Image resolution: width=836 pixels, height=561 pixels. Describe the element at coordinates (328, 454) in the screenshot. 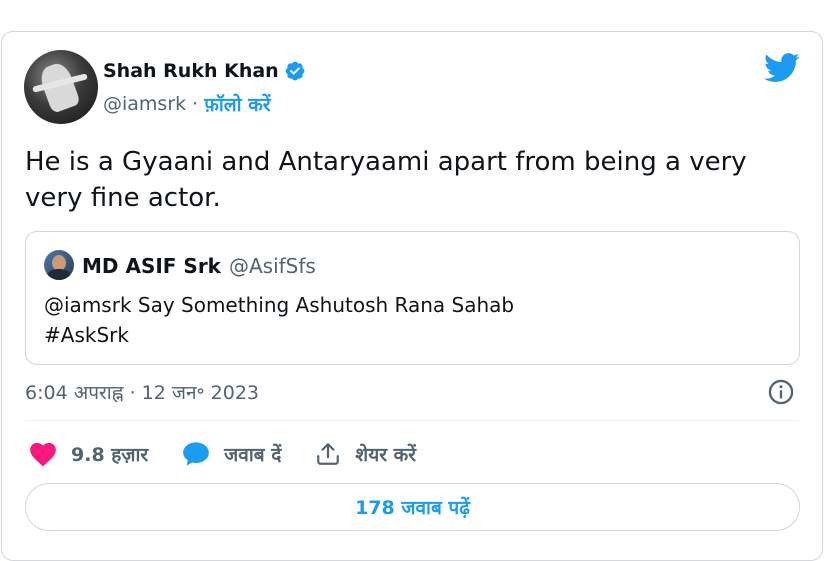

I see `share-icon` at that location.